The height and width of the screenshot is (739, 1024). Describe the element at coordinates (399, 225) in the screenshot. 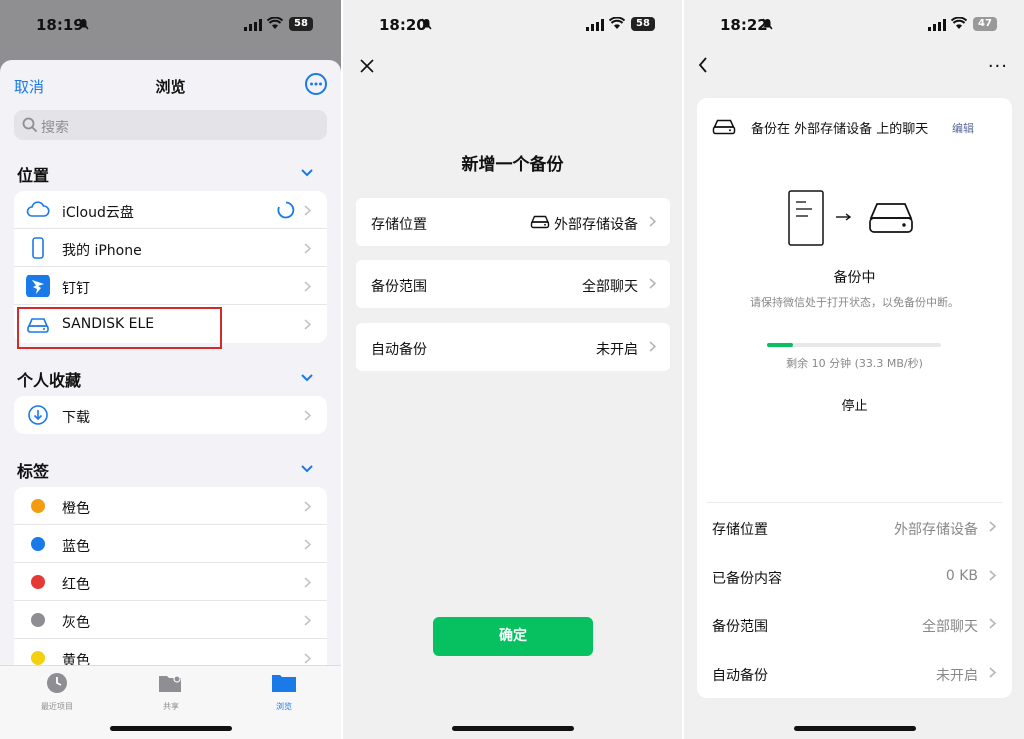

I see `setting-label: 存储位置` at that location.